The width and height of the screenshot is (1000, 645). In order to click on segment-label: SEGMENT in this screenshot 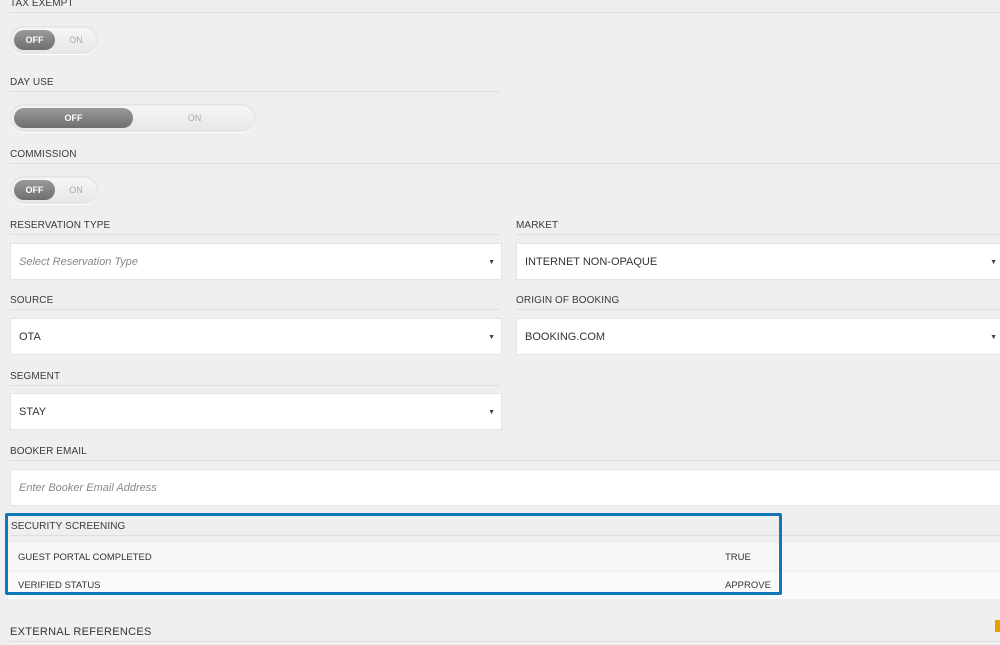, I will do `click(35, 376)`.